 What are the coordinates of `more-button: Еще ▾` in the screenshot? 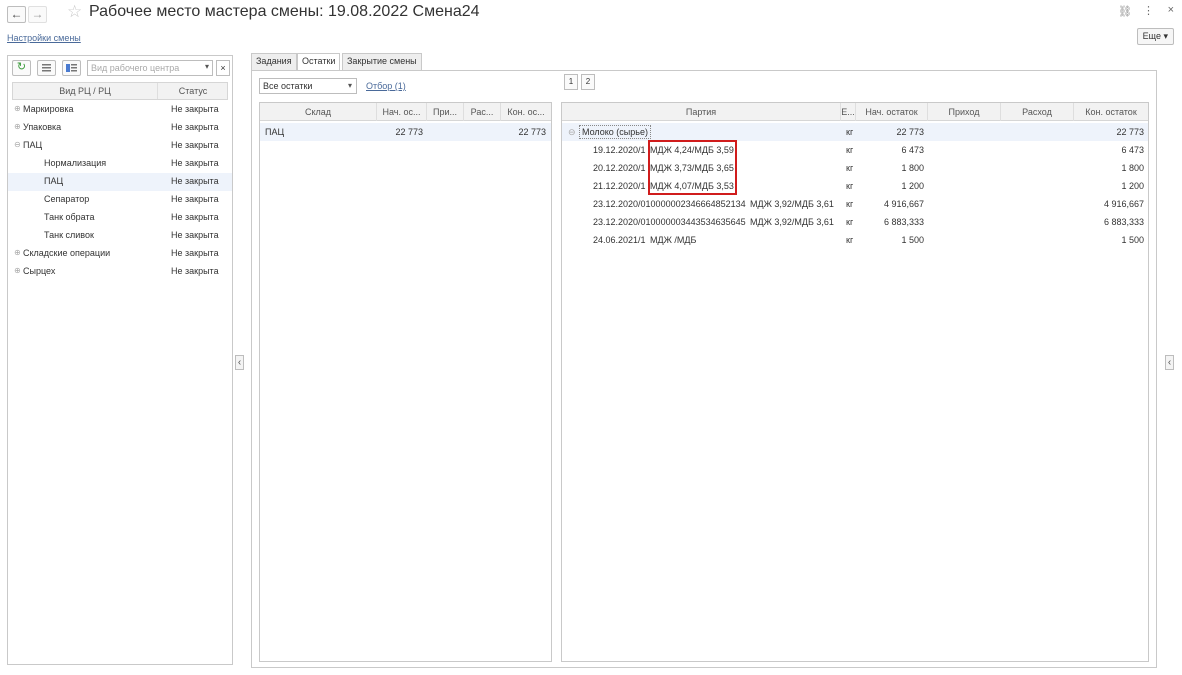 It's located at (1155, 36).